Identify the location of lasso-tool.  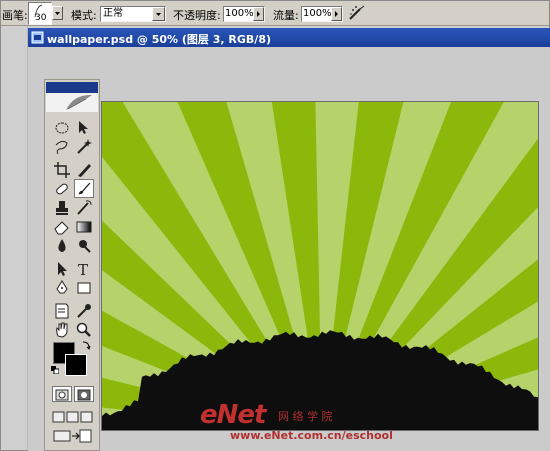
(62, 146).